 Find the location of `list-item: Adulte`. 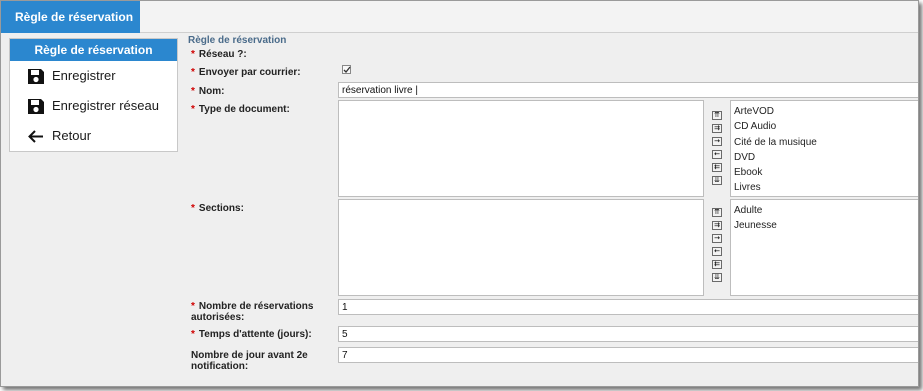

list-item: Adulte is located at coordinates (824, 210).